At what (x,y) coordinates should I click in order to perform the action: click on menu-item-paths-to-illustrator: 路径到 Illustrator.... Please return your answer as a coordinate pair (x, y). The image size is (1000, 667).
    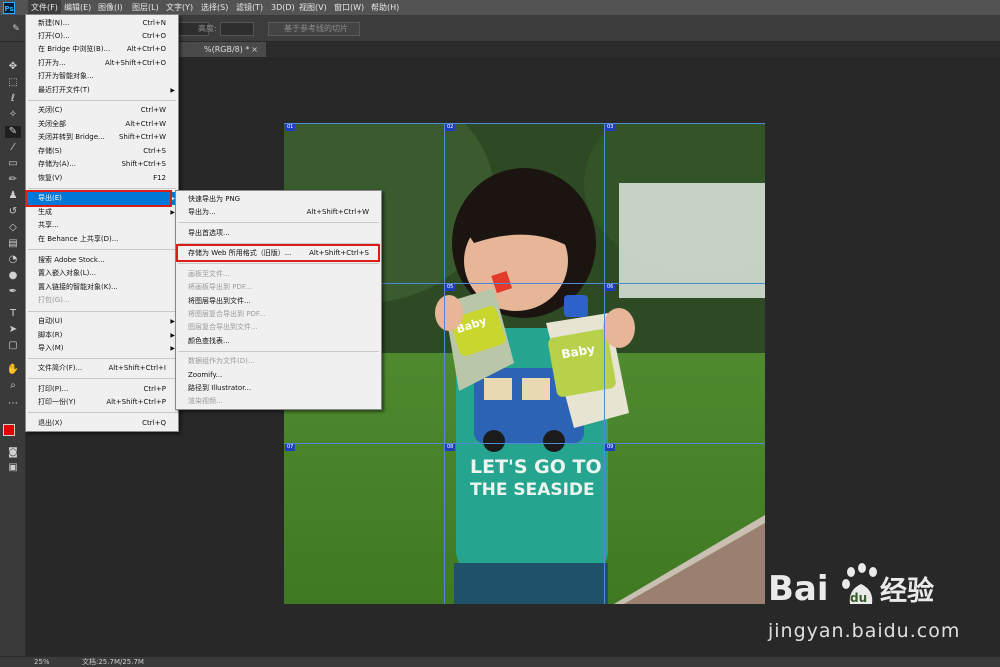
    Looking at the image, I should click on (278, 388).